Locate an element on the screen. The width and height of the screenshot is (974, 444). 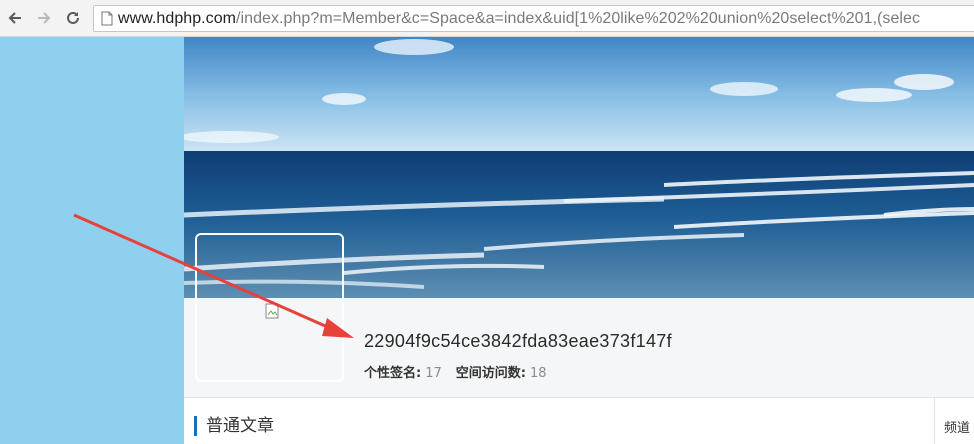
visits-label: 空间访问数: is located at coordinates (490, 373).